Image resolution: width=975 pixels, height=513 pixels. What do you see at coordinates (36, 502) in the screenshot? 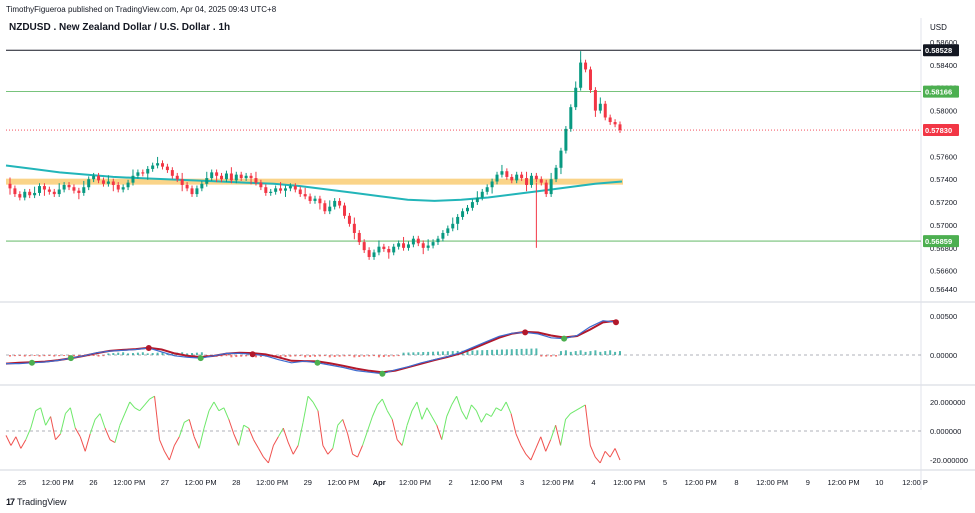
I see `tradingview-logo: 17 TradingView` at bounding box center [36, 502].